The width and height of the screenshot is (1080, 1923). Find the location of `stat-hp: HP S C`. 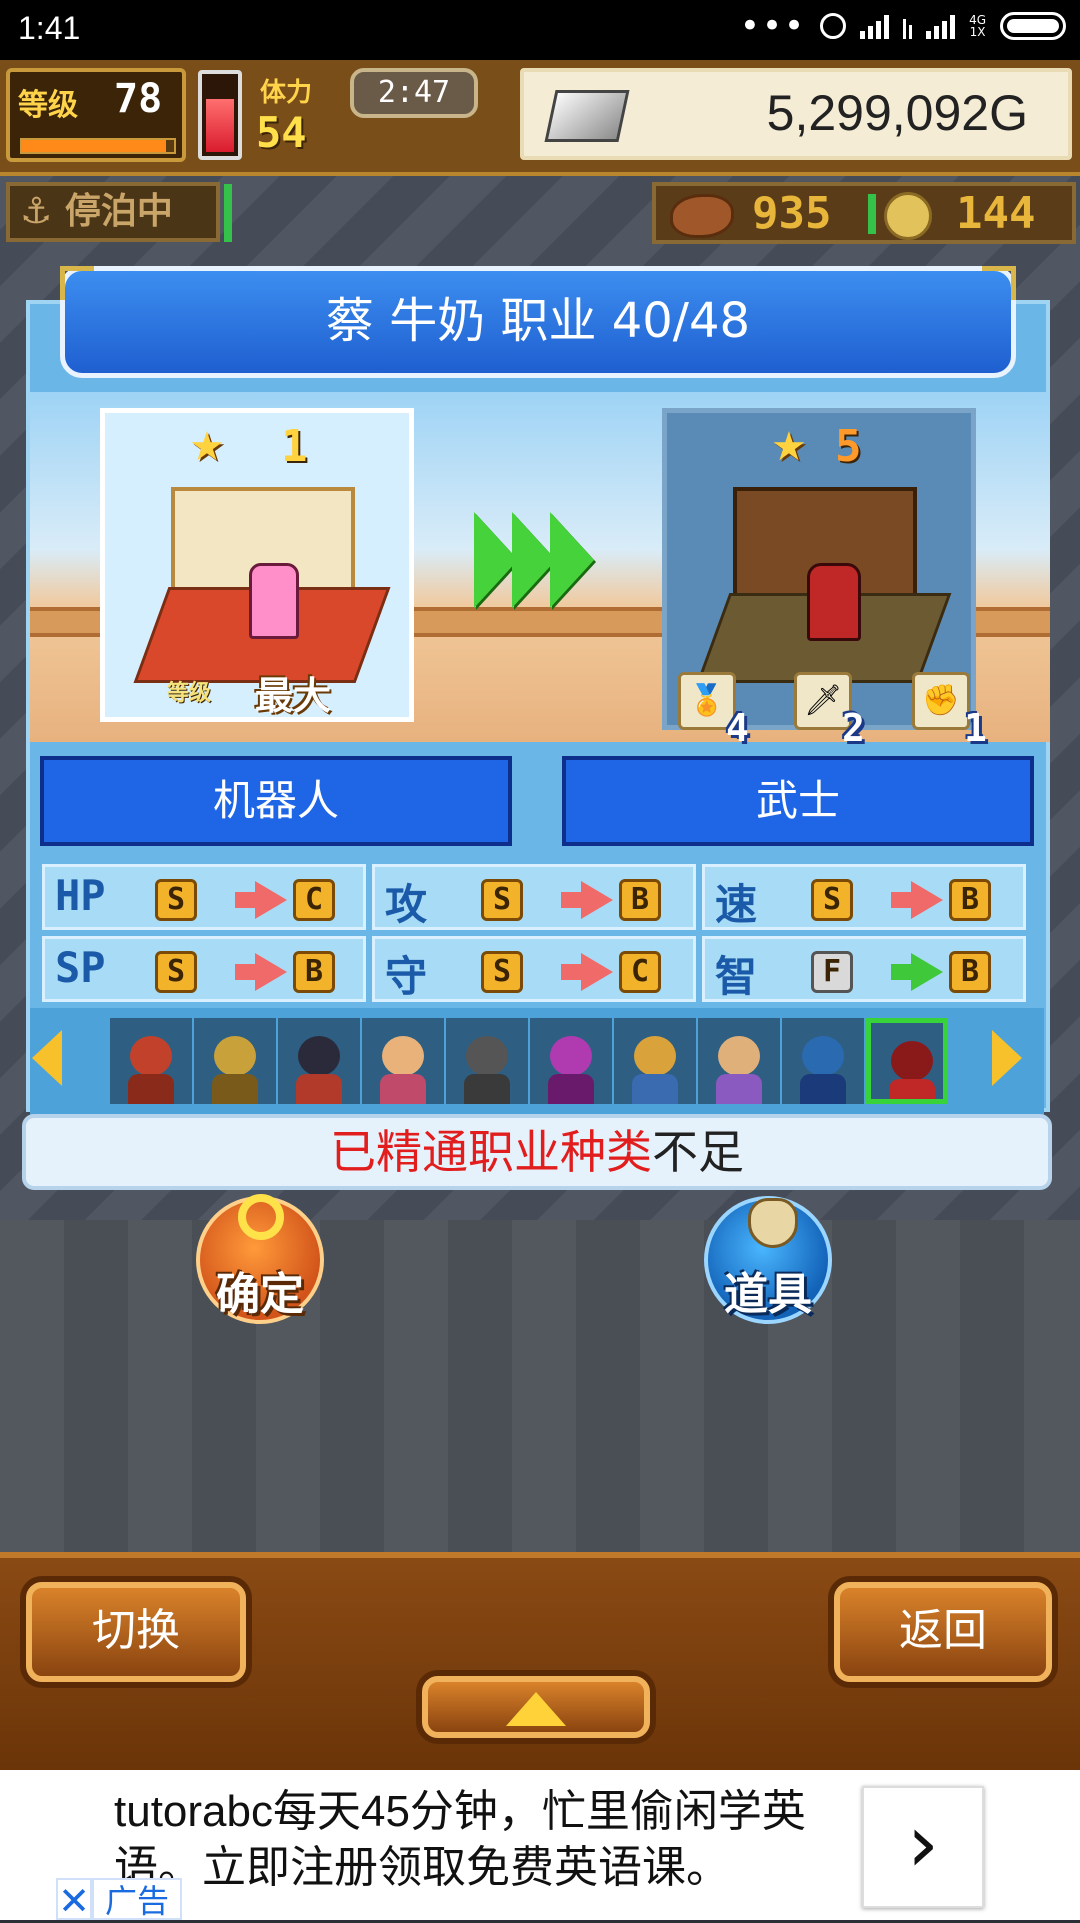

stat-hp: HP S C is located at coordinates (204, 897).